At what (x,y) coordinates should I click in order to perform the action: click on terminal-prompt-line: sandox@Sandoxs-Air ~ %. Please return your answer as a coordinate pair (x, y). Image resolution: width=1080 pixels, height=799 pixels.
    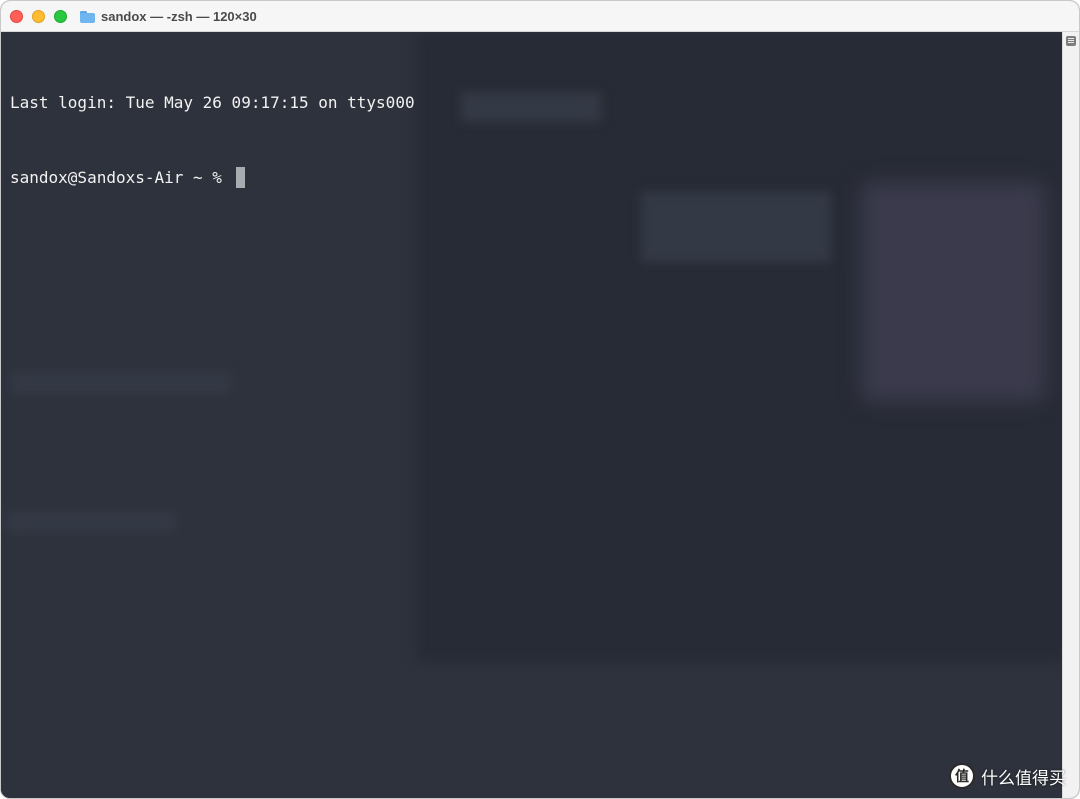
    Looking at the image, I should click on (212, 177).